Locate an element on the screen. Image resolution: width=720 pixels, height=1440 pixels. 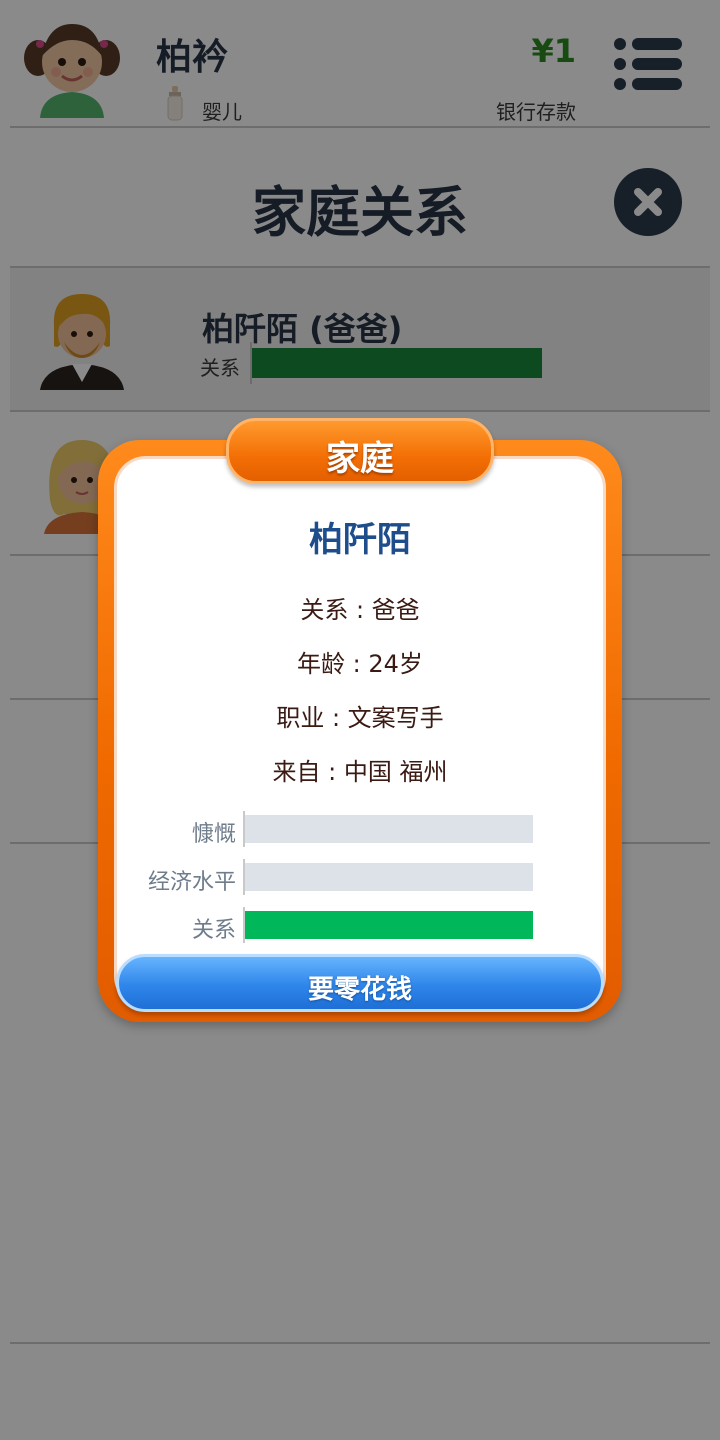
stat-bar-generosity is located at coordinates (388, 829).